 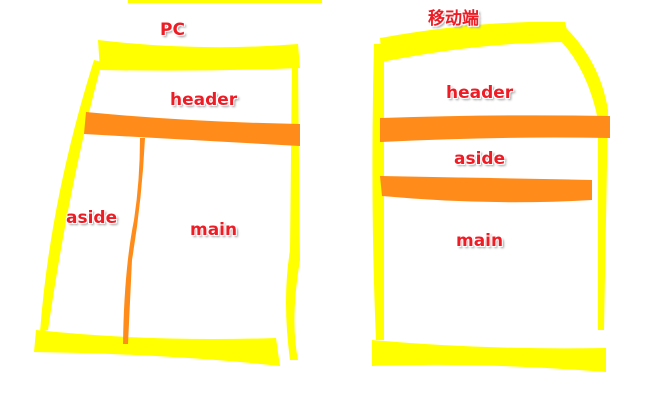 What do you see at coordinates (225, 1) in the screenshot?
I see `top-yellow-stroke` at bounding box center [225, 1].